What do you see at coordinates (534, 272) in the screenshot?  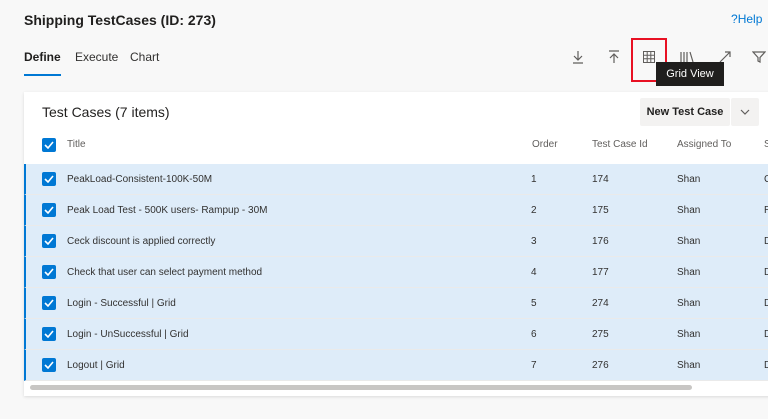 I see `row-order: 4` at bounding box center [534, 272].